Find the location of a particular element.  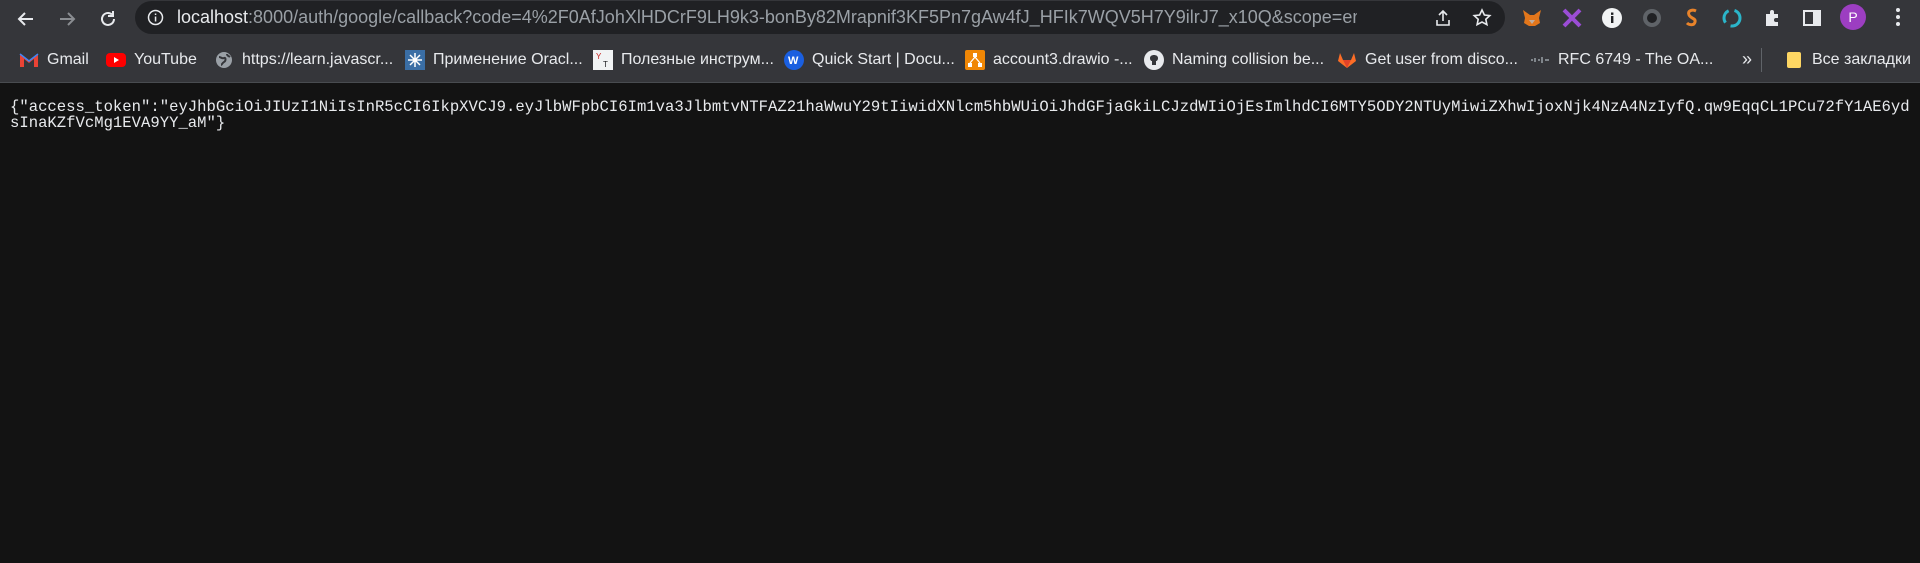

purple-x-icon is located at coordinates (1572, 18).